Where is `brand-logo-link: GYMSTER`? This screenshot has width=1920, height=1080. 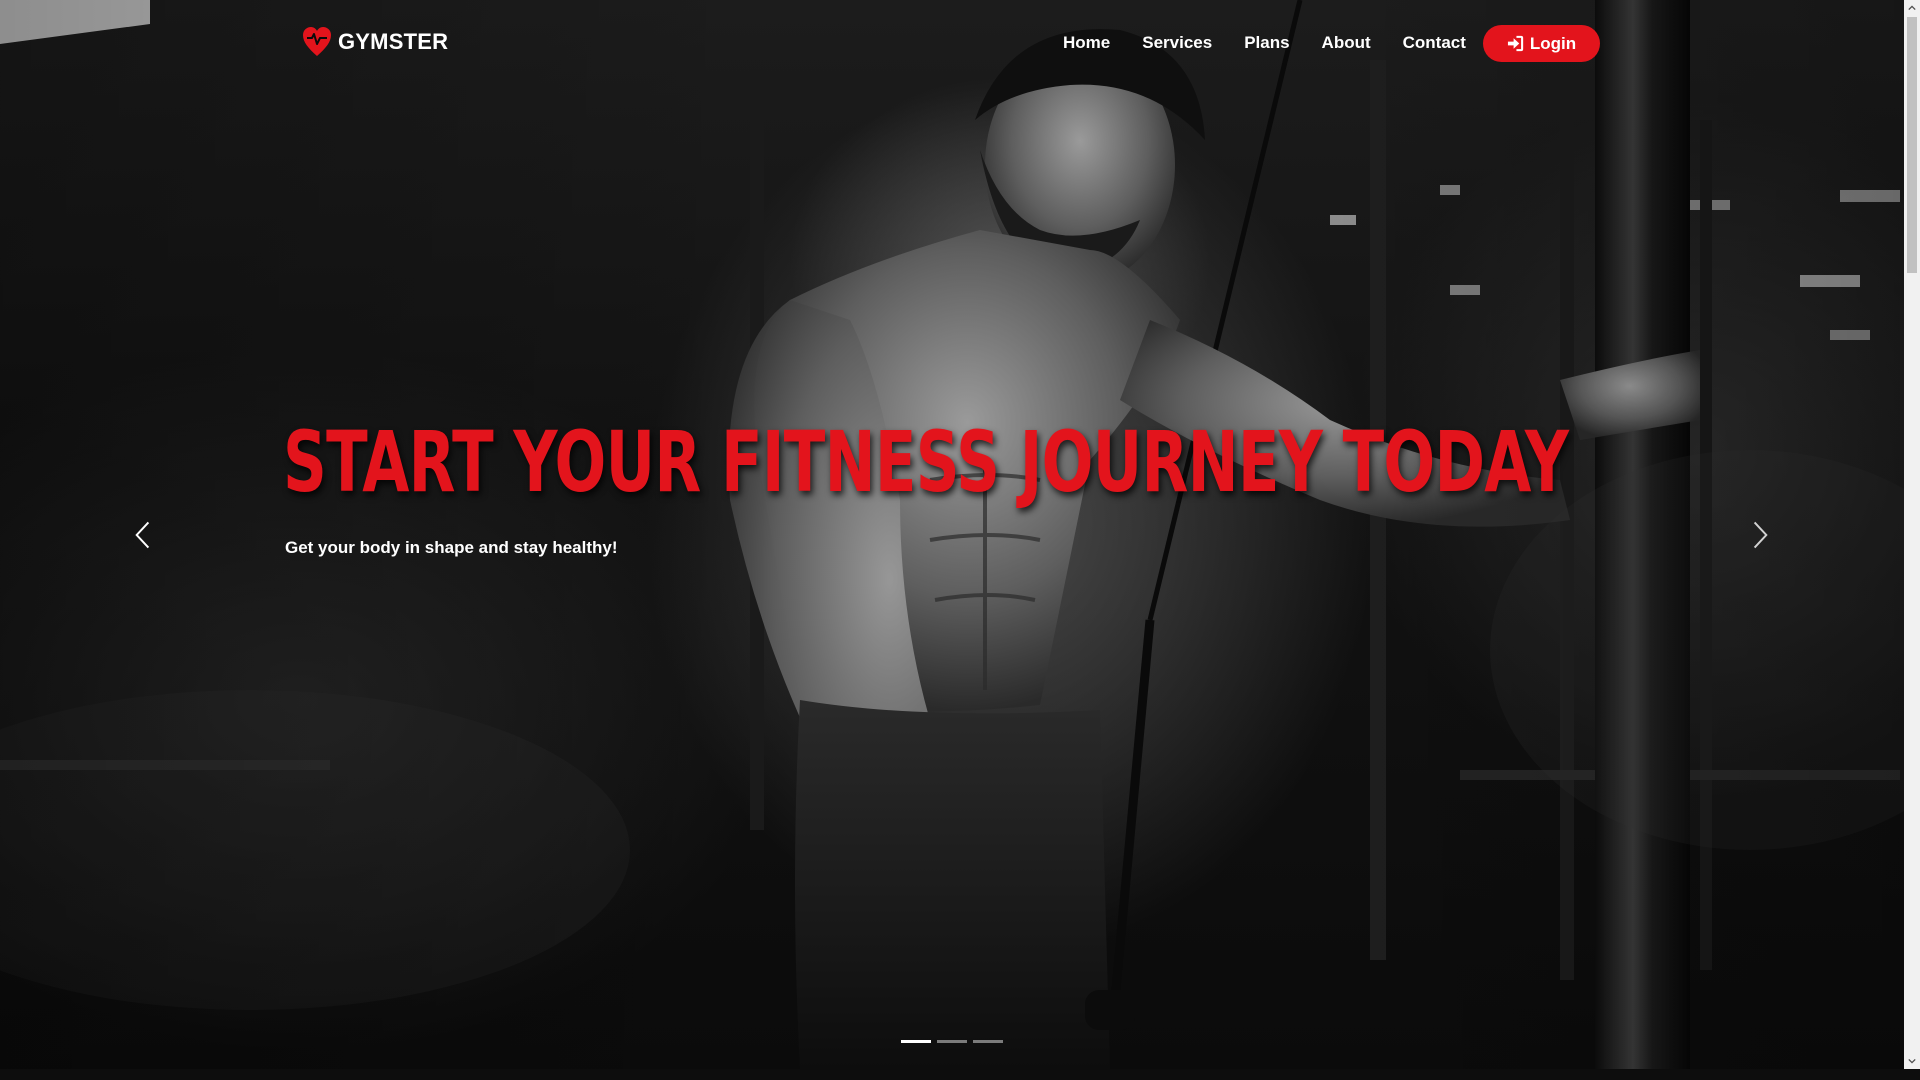 brand-logo-link: GYMSTER is located at coordinates (375, 42).